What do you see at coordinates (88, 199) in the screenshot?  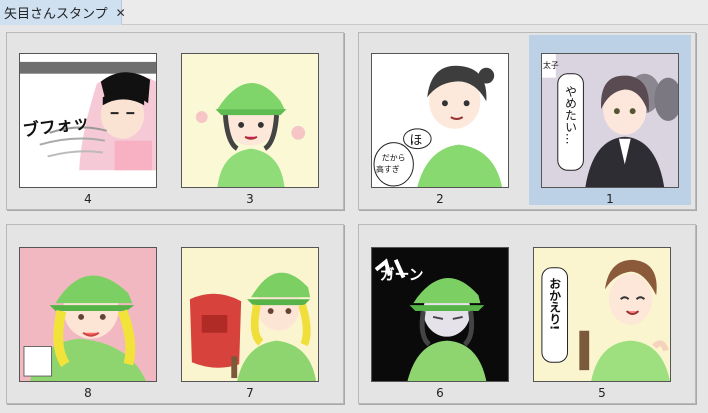 I see `page-number: 4` at bounding box center [88, 199].